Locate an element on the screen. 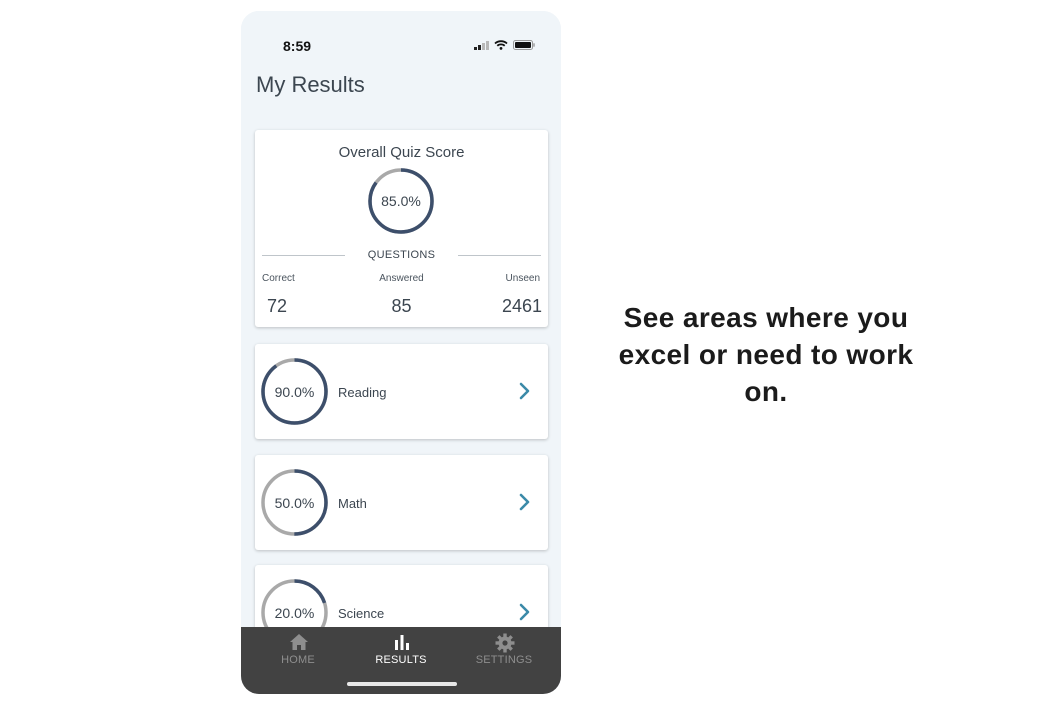  tab-label: RESULTS is located at coordinates (401, 660).